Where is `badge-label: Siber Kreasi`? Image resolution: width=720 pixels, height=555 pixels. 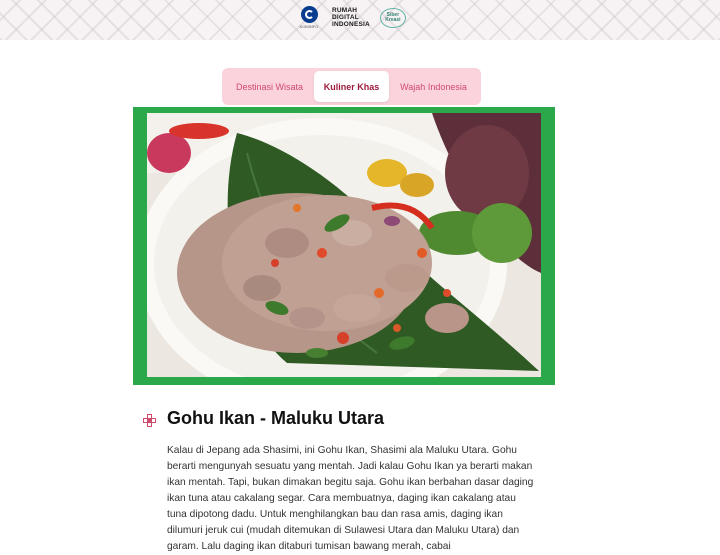
badge-label: Siber Kreasi is located at coordinates (393, 17).